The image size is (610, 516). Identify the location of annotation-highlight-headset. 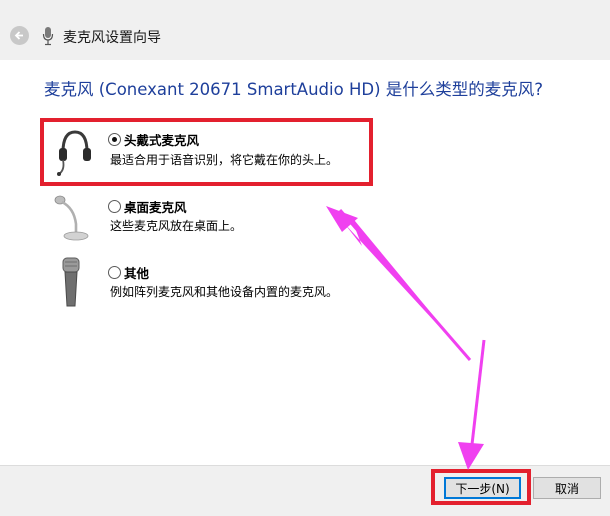
(206, 152).